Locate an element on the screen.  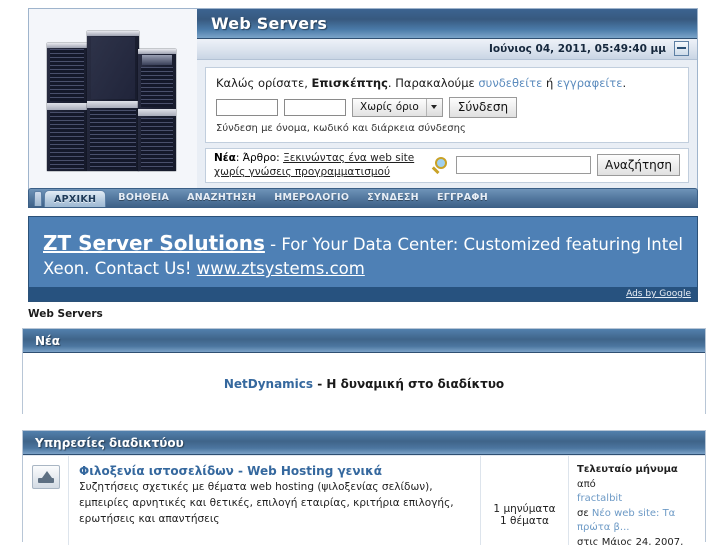
rack-right is located at coordinates (157, 109).